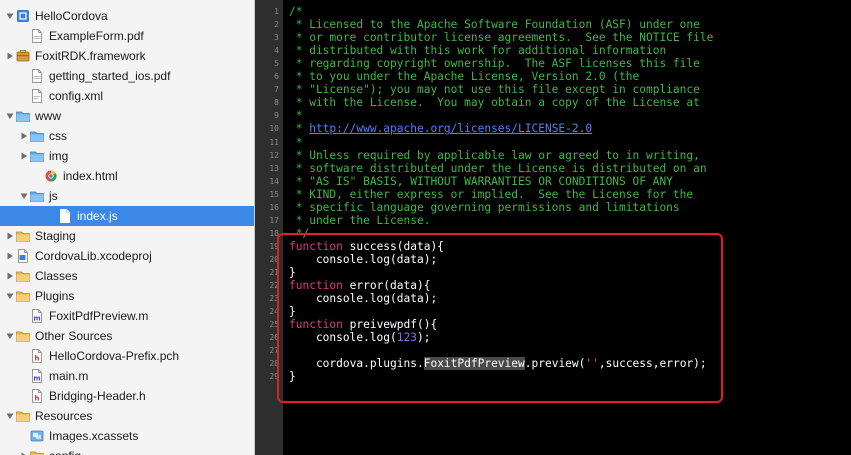 The width and height of the screenshot is (851, 455). What do you see at coordinates (127, 376) in the screenshot?
I see `navigator-item-main-m: m main.m` at bounding box center [127, 376].